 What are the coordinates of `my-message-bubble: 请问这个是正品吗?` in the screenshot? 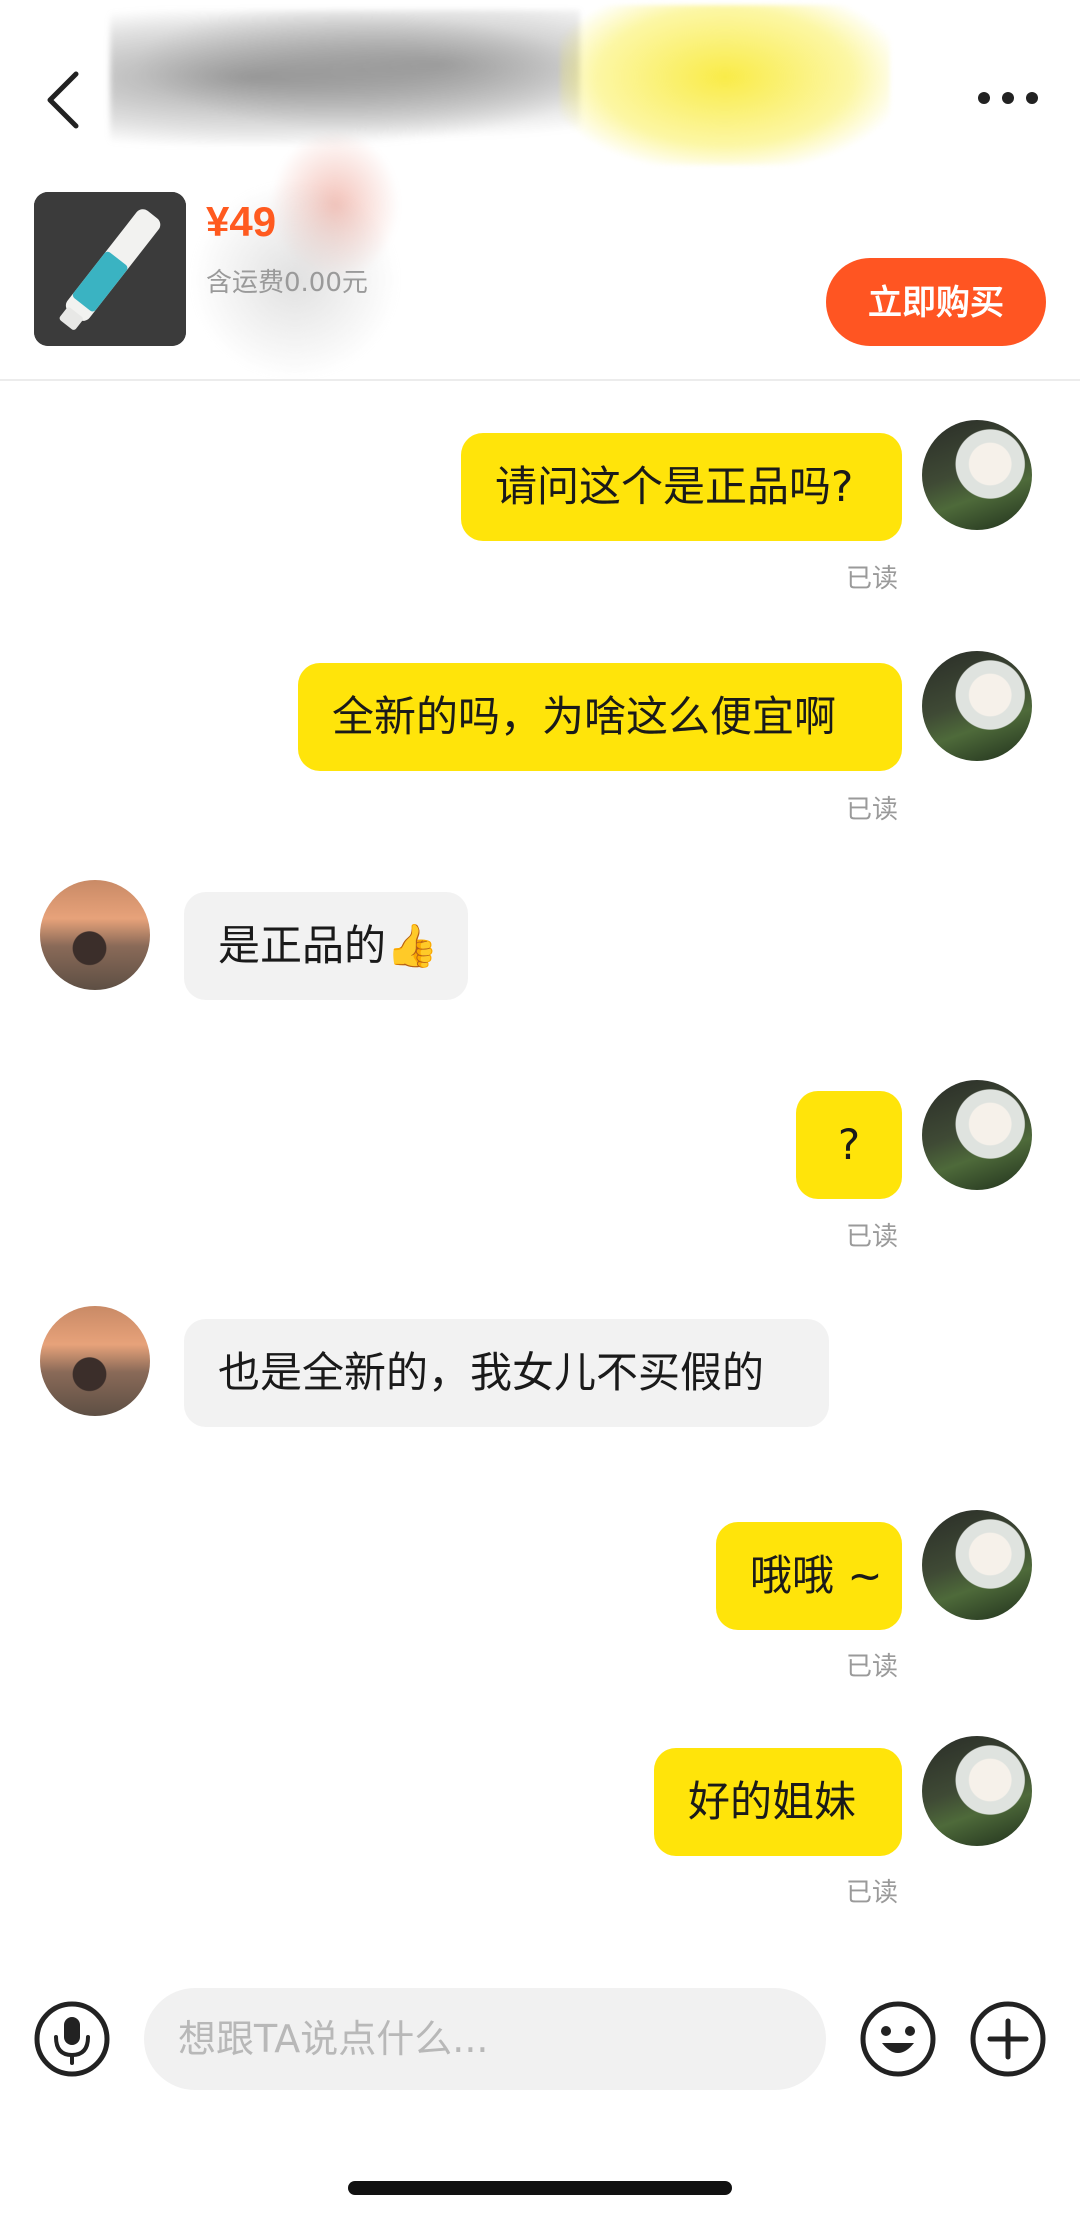 It's located at (681, 487).